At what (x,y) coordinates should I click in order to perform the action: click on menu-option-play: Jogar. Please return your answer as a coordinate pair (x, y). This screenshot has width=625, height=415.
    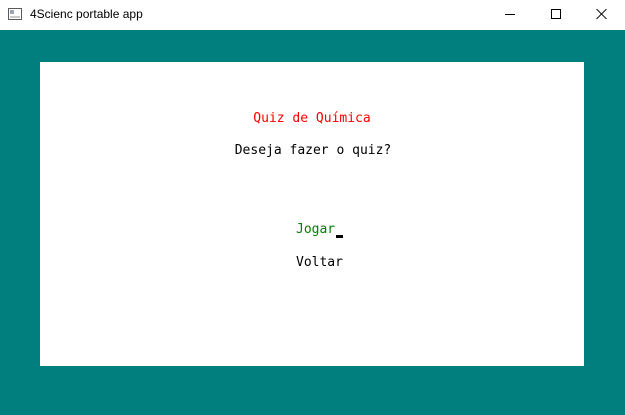
    Looking at the image, I should click on (315, 230).